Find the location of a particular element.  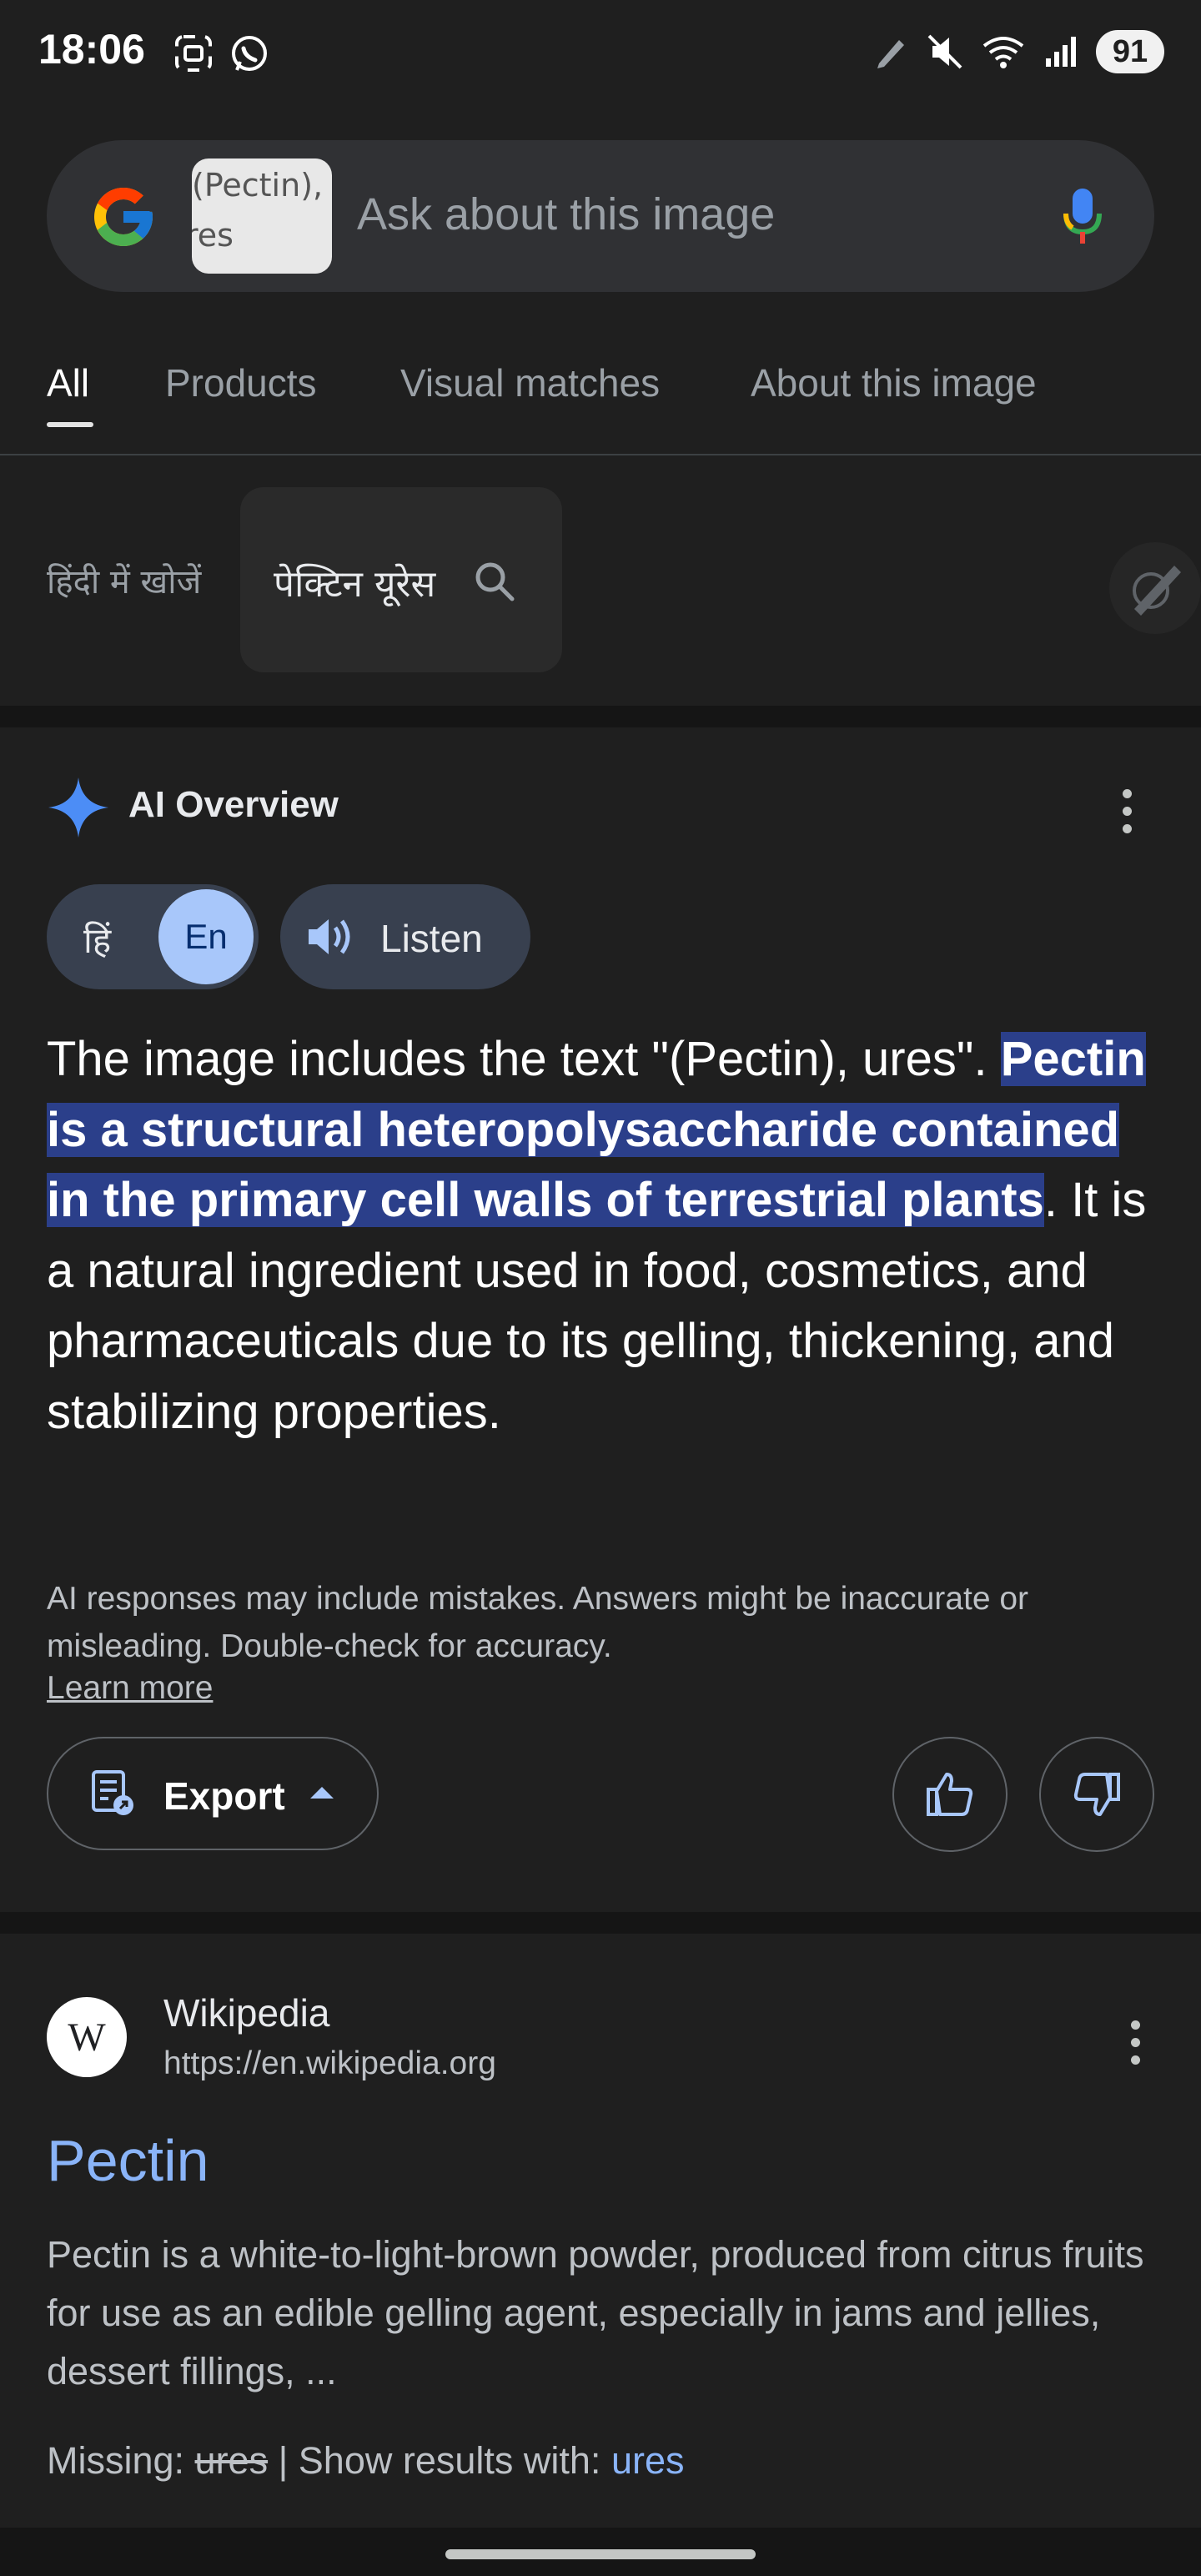

tab-visual-matches: Visual matches is located at coordinates (530, 382).